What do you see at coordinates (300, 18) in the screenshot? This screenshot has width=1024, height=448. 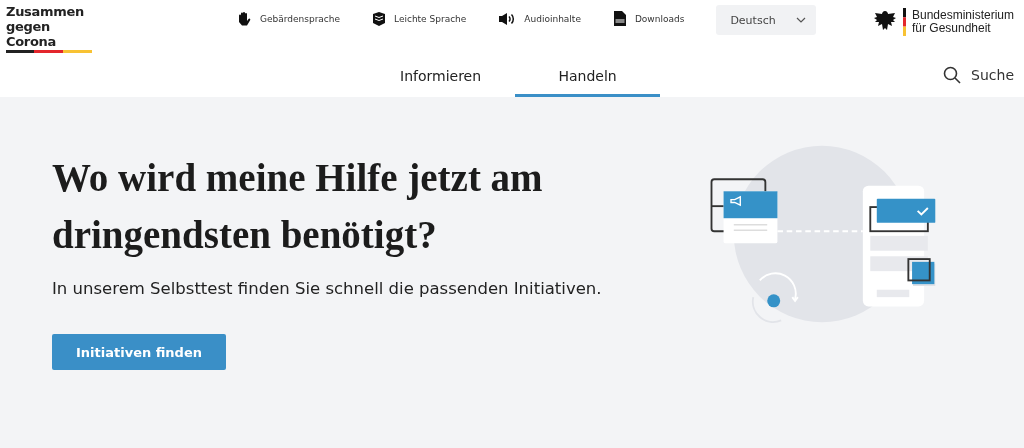 I see `utility-link-label: Gebärdensprache` at bounding box center [300, 18].